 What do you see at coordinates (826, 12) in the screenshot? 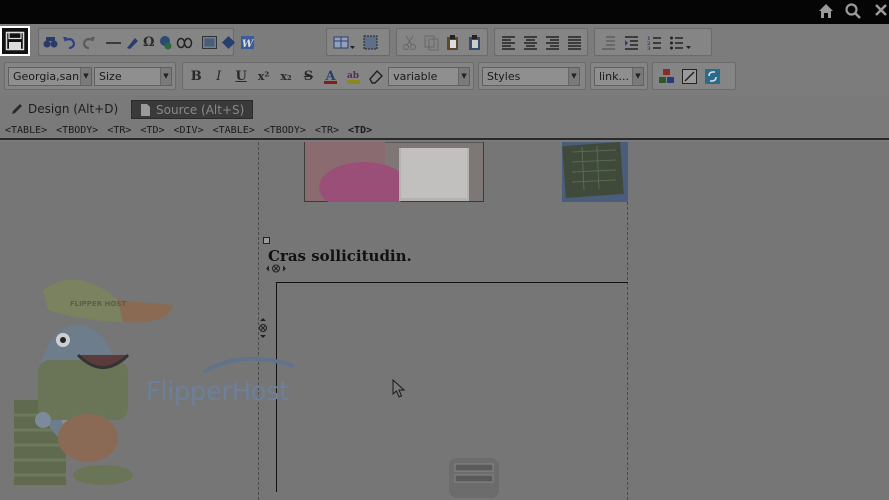
I see `home-icon` at bounding box center [826, 12].